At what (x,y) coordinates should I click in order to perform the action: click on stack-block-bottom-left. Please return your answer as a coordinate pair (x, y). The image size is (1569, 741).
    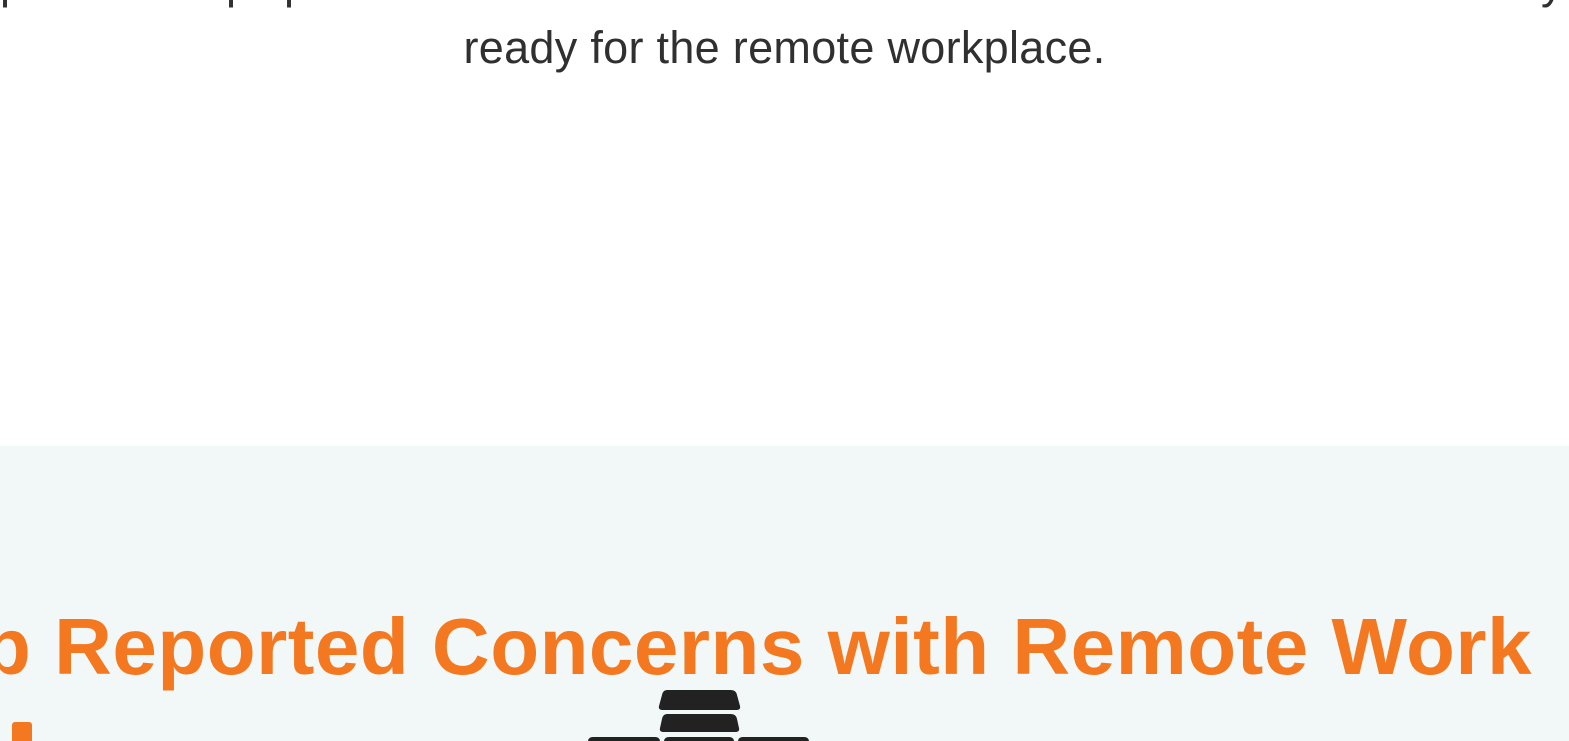
    Looking at the image, I should click on (624, 739).